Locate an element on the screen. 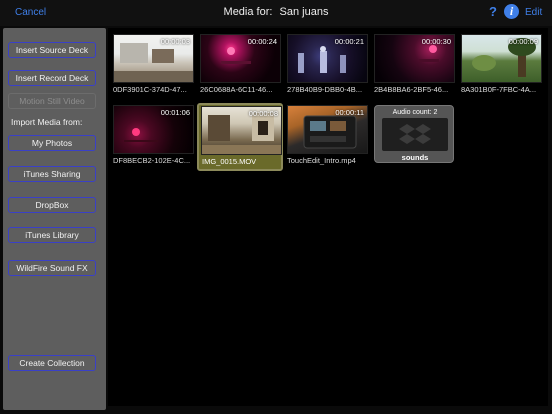 The image size is (552, 414). folder-name: sounds is located at coordinates (415, 157).